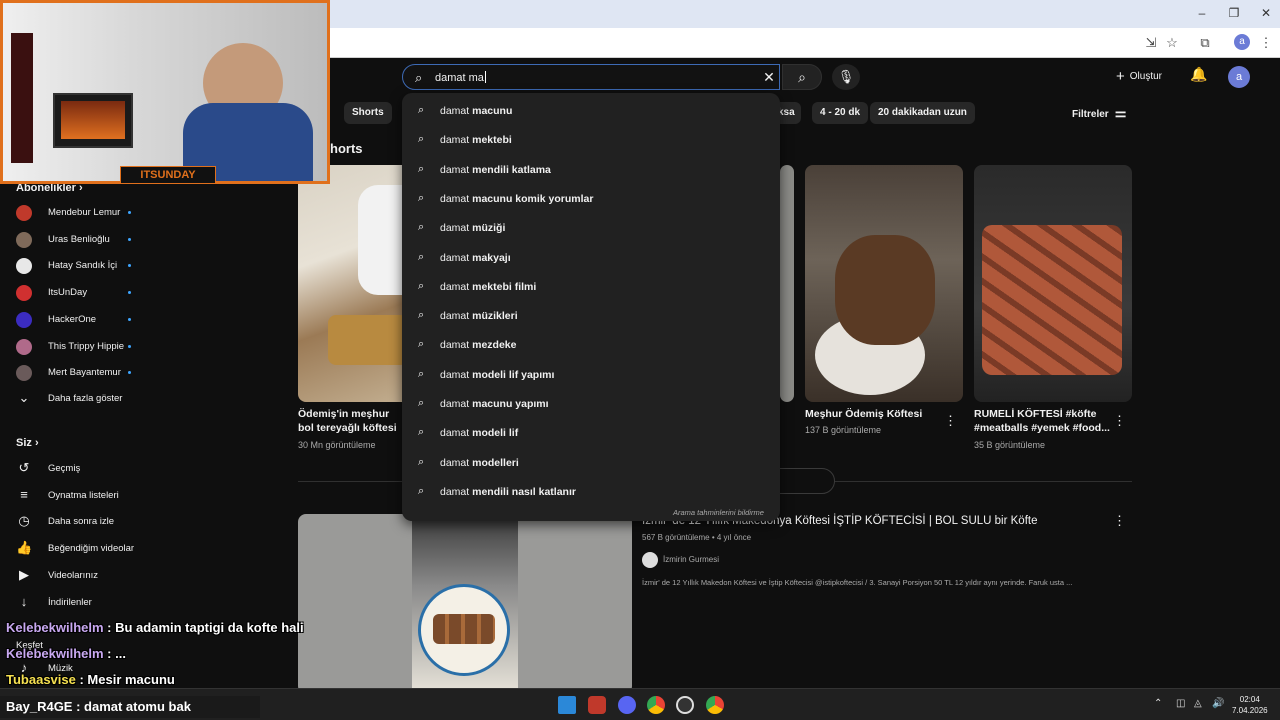 The height and width of the screenshot is (720, 1280). I want to click on report-suggestions-link: Arama tahminlerini bildirme, so click(718, 512).